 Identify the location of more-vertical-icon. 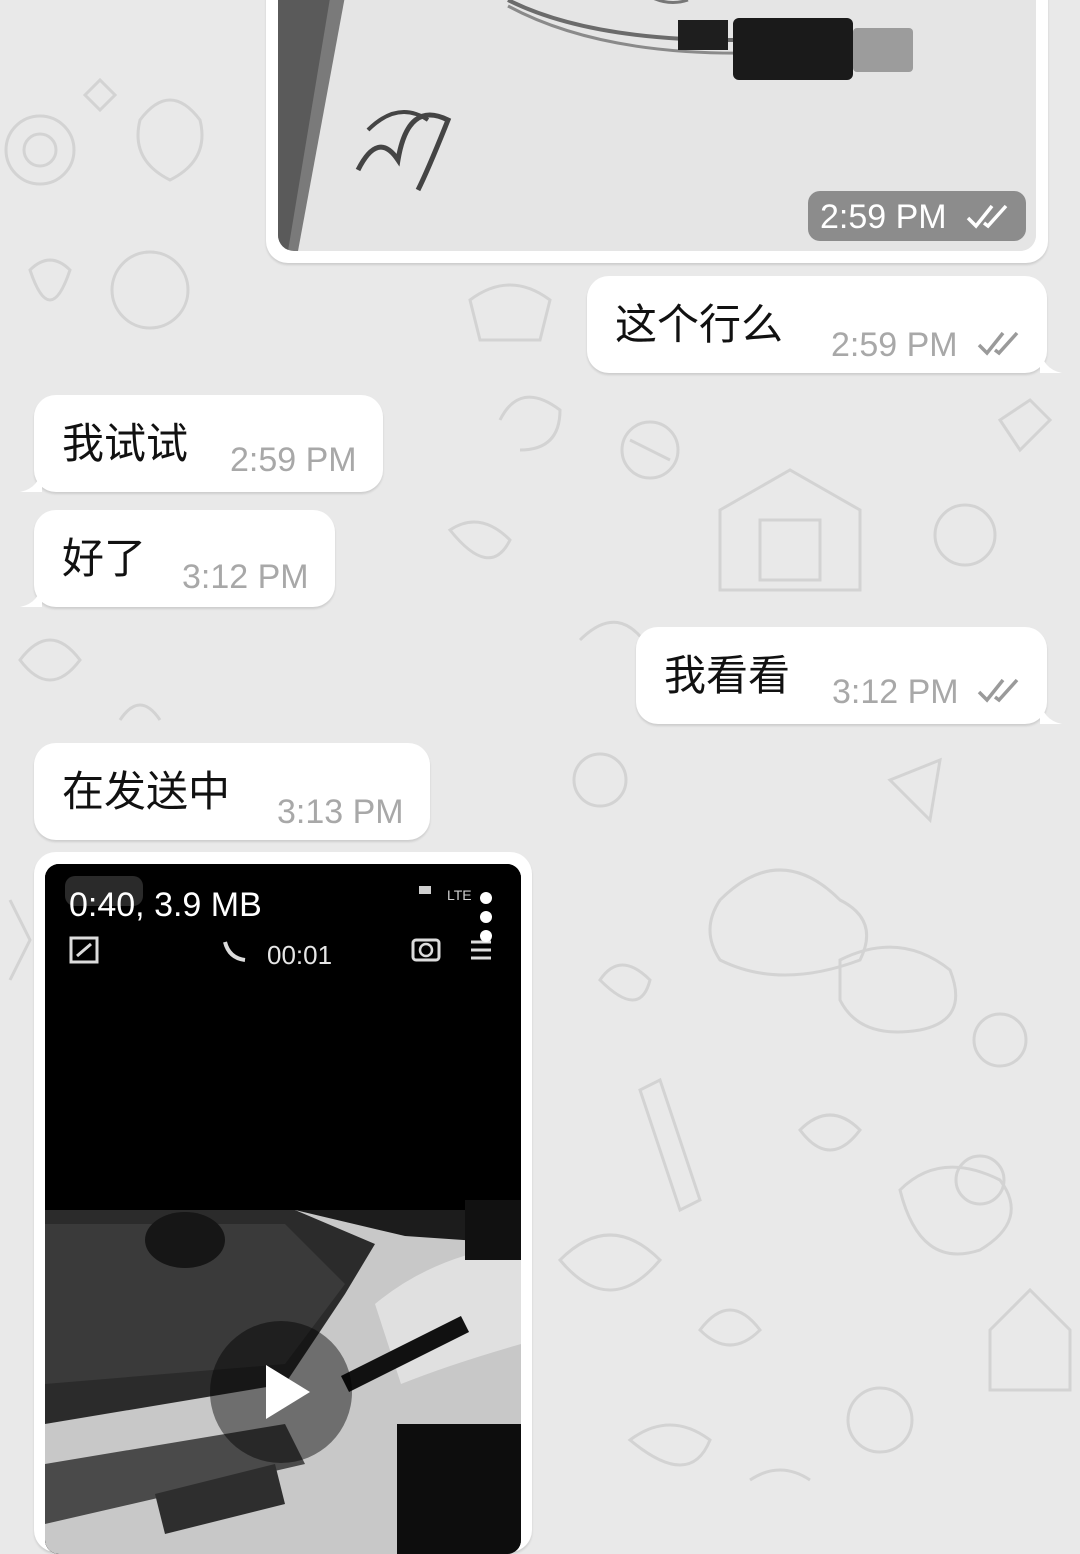
(486, 917).